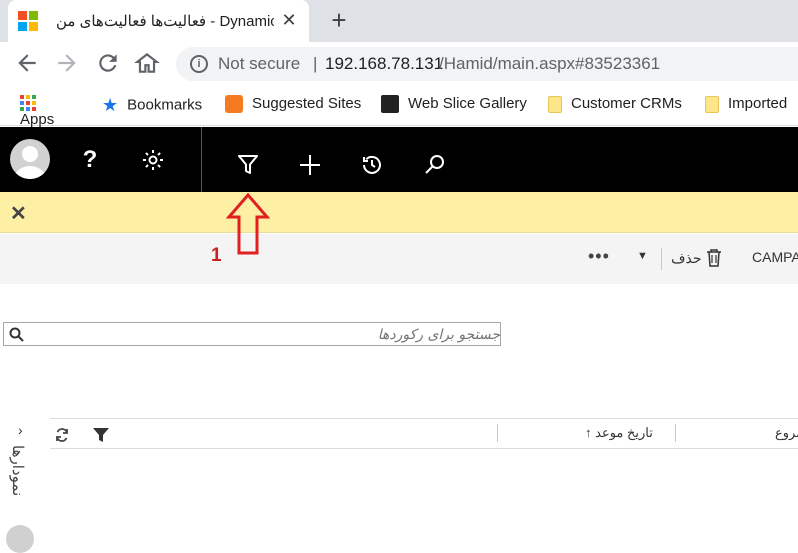 The width and height of the screenshot is (798, 553). I want to click on trash-icon, so click(714, 259).